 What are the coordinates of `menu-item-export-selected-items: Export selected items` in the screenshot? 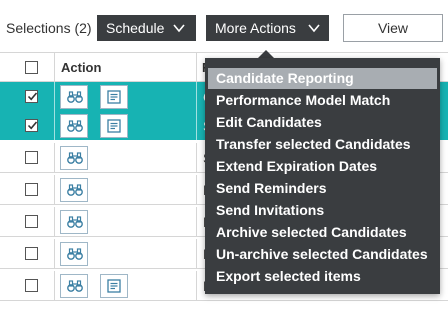 It's located at (322, 276).